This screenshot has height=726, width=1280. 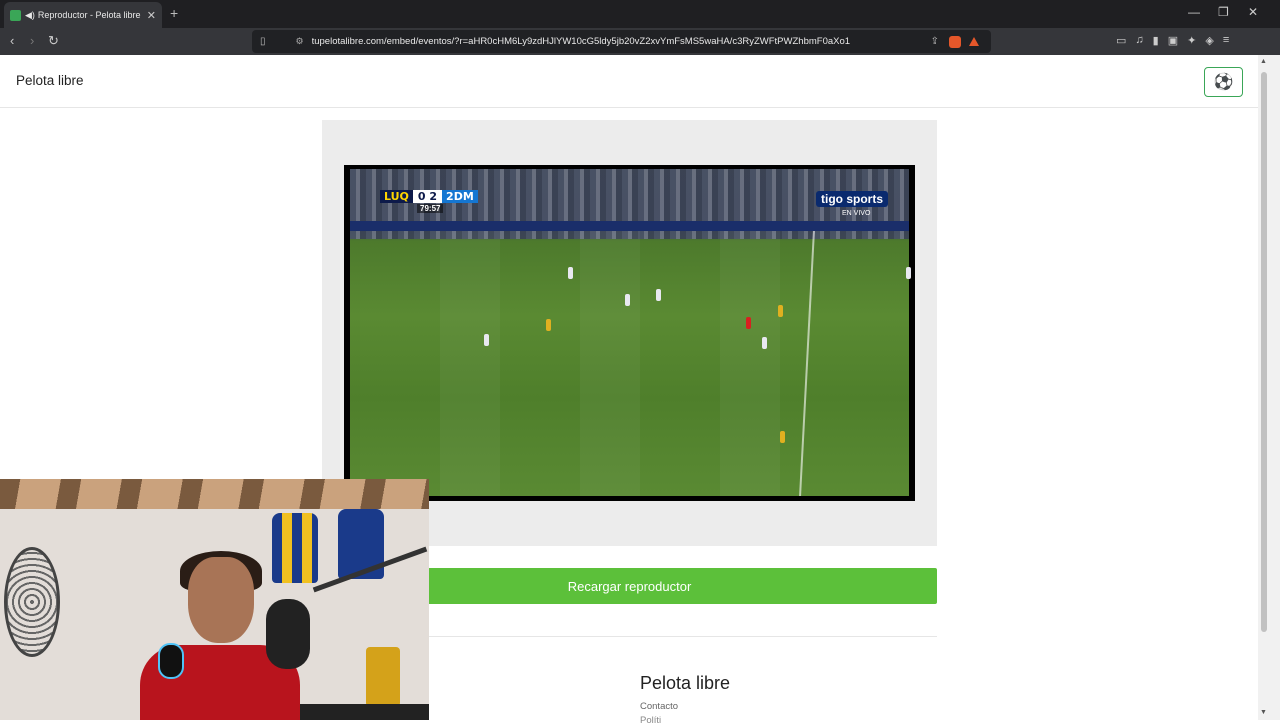 I want to click on bookmark-icon: ▯, so click(x=263, y=41).